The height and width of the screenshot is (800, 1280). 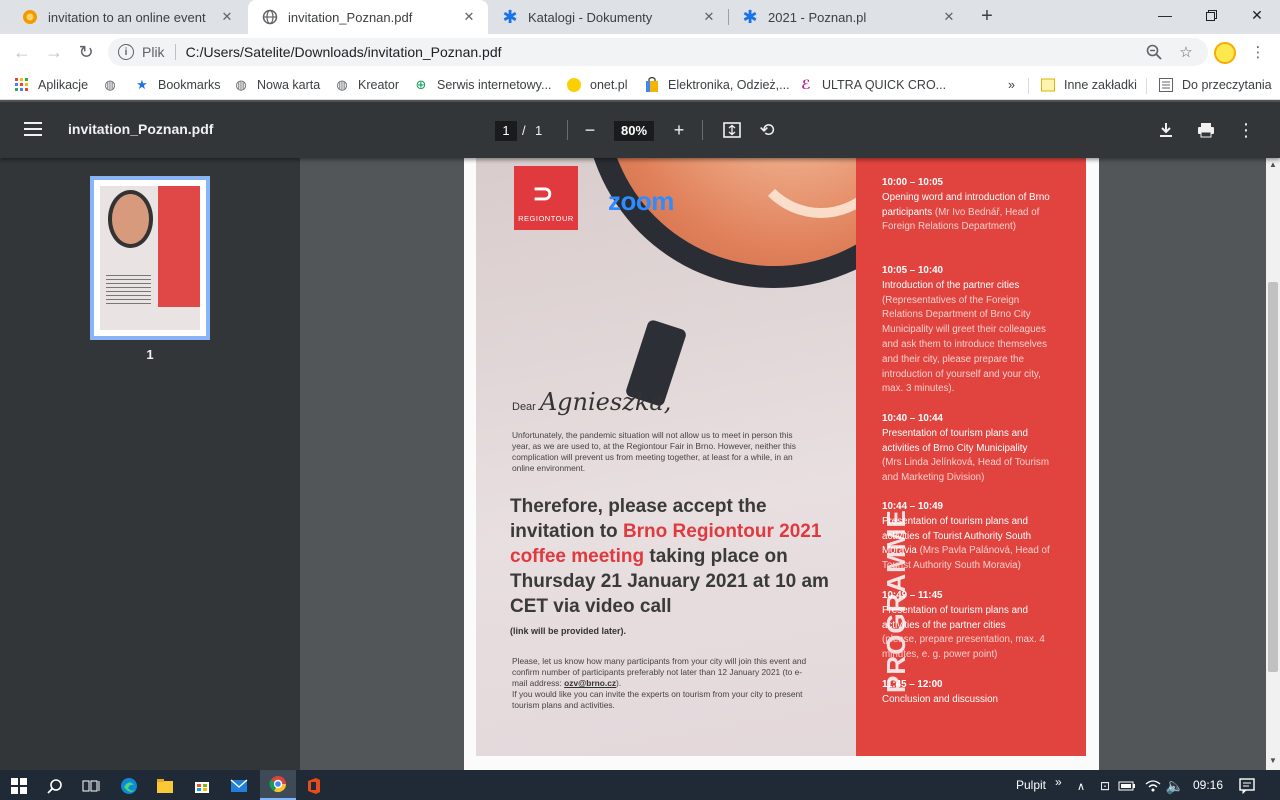 I want to click on bookmark-kreator: ◍ Kreator, so click(x=366, y=85).